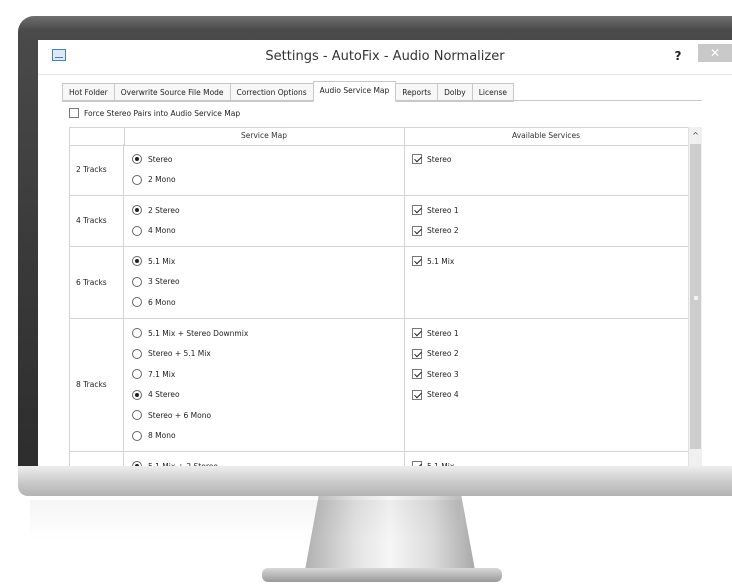 Image resolution: width=732 pixels, height=587 pixels. Describe the element at coordinates (162, 230) in the screenshot. I see `radio-label: 4 Mono` at that location.